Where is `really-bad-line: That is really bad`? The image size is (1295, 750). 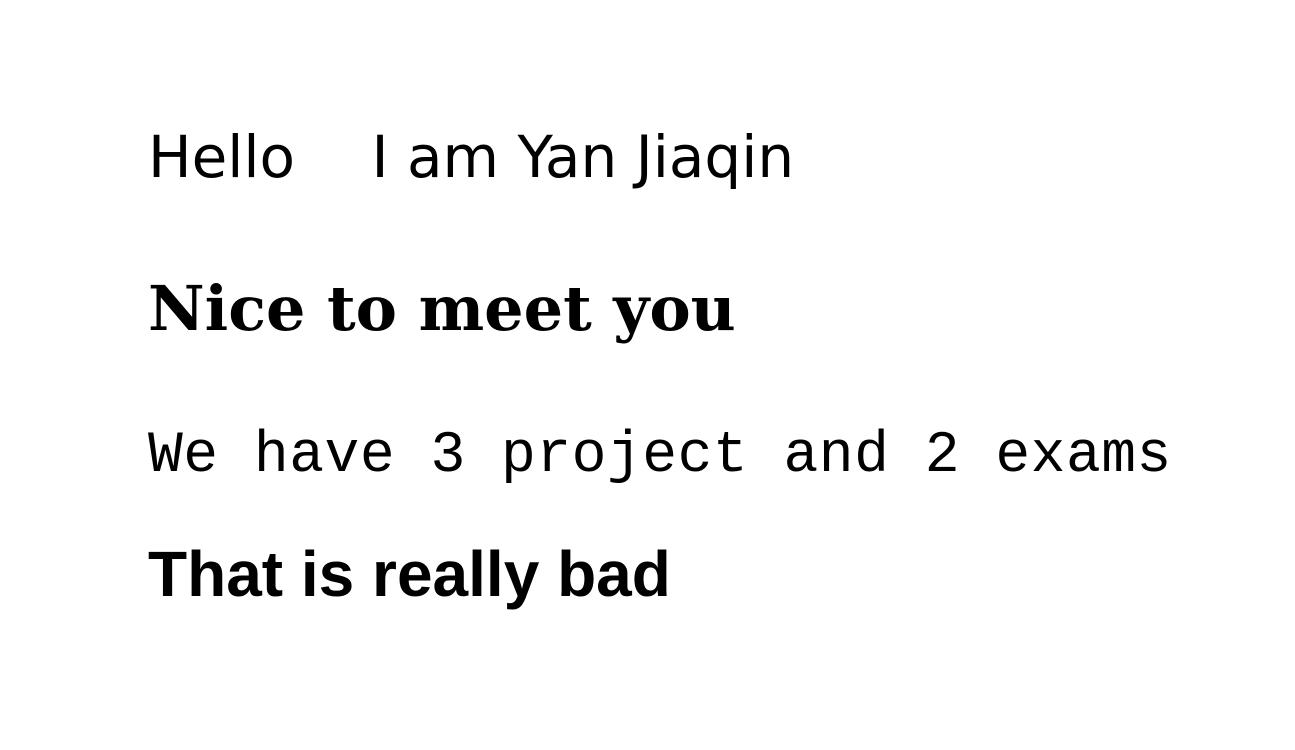
really-bad-line: That is really bad is located at coordinates (409, 574).